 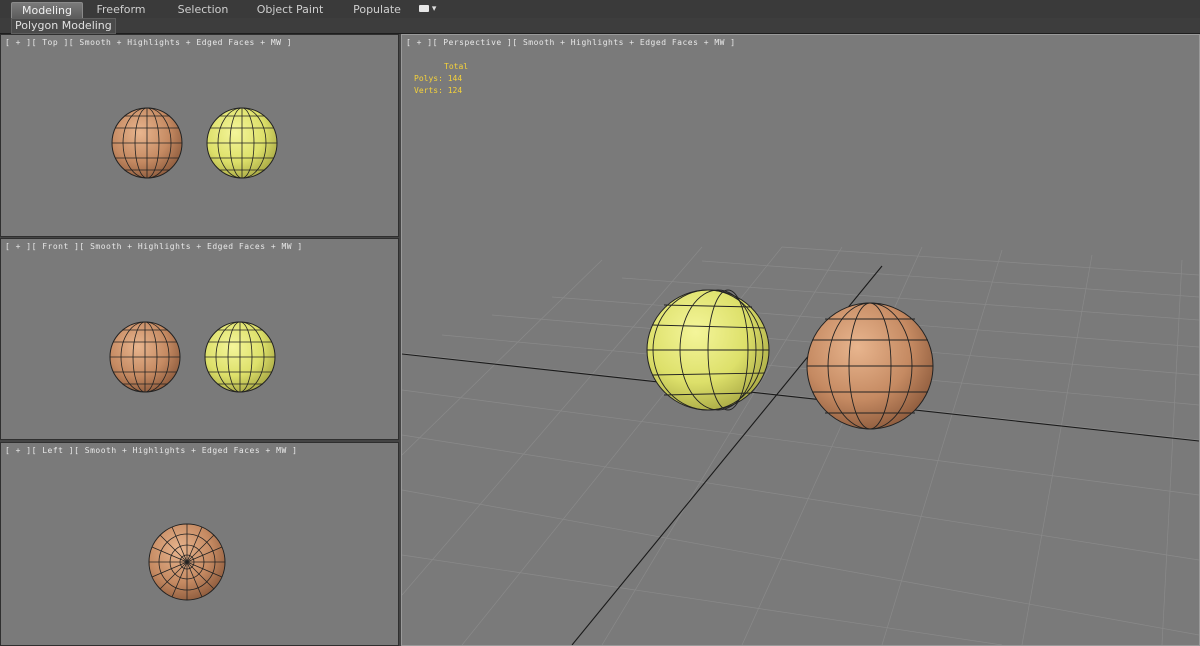 I want to click on tab-object-paint: Object Paint, so click(x=290, y=9).